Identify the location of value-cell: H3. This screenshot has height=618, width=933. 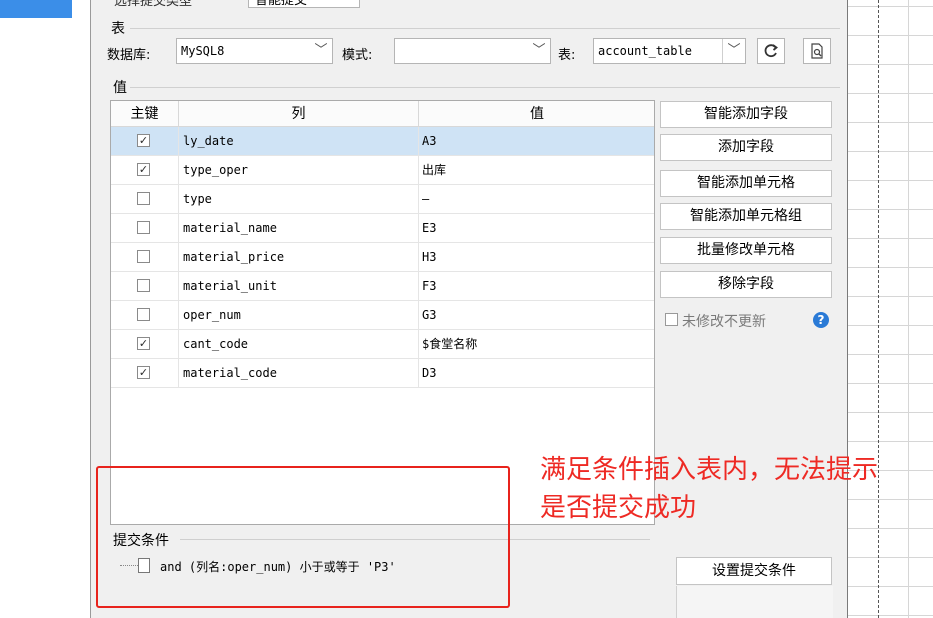
(536, 257).